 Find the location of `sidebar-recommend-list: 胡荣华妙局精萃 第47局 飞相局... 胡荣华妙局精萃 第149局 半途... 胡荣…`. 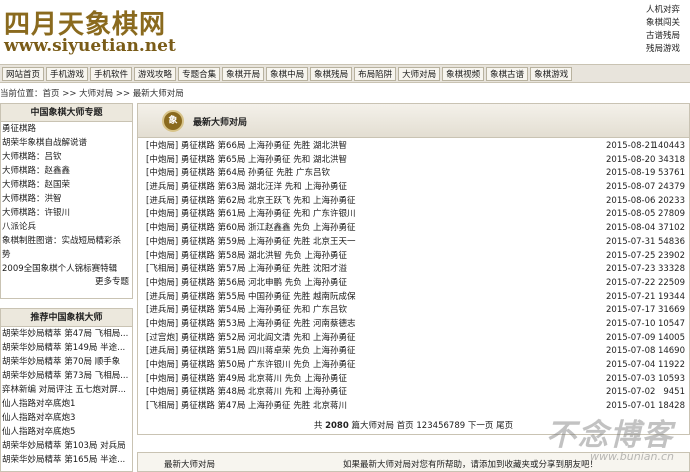

sidebar-recommend-list: 胡荣华妙局精萃 第47局 飞相局... 胡荣华妙局精萃 第149局 半途... 胡荣… is located at coordinates (66, 397).